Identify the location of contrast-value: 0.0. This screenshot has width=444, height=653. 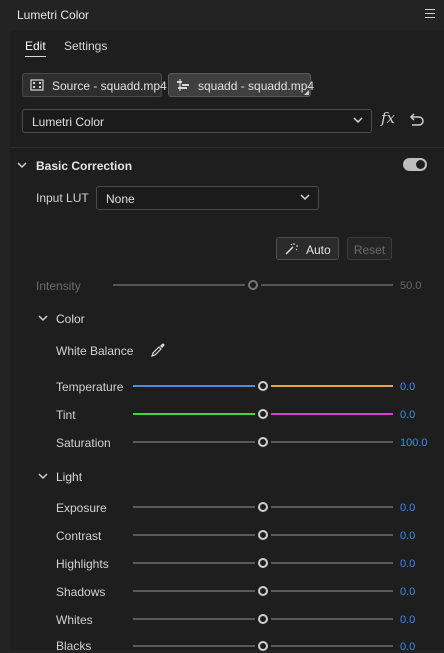
(407, 536).